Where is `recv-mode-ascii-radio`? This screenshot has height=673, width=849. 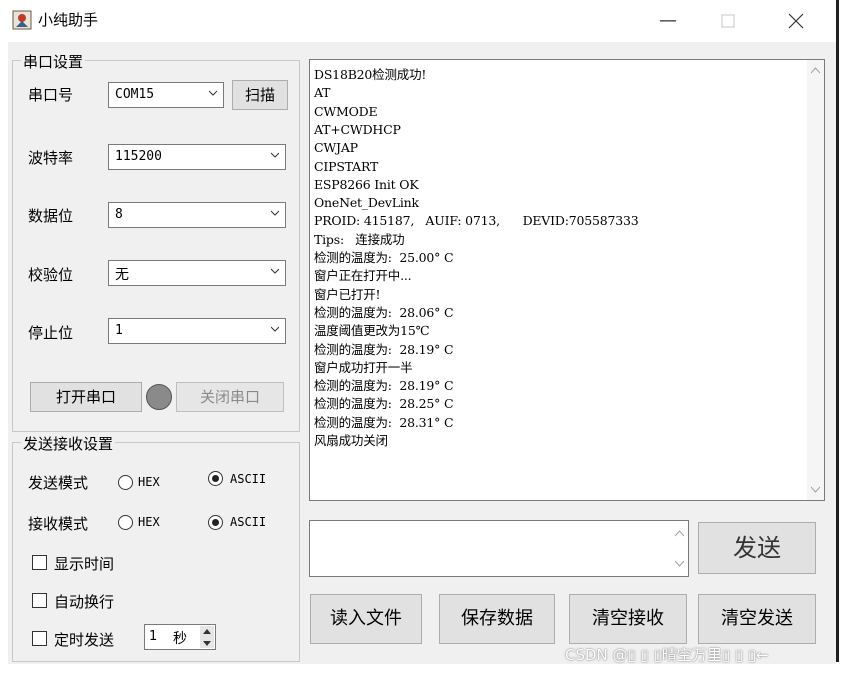
recv-mode-ascii-radio is located at coordinates (215, 522).